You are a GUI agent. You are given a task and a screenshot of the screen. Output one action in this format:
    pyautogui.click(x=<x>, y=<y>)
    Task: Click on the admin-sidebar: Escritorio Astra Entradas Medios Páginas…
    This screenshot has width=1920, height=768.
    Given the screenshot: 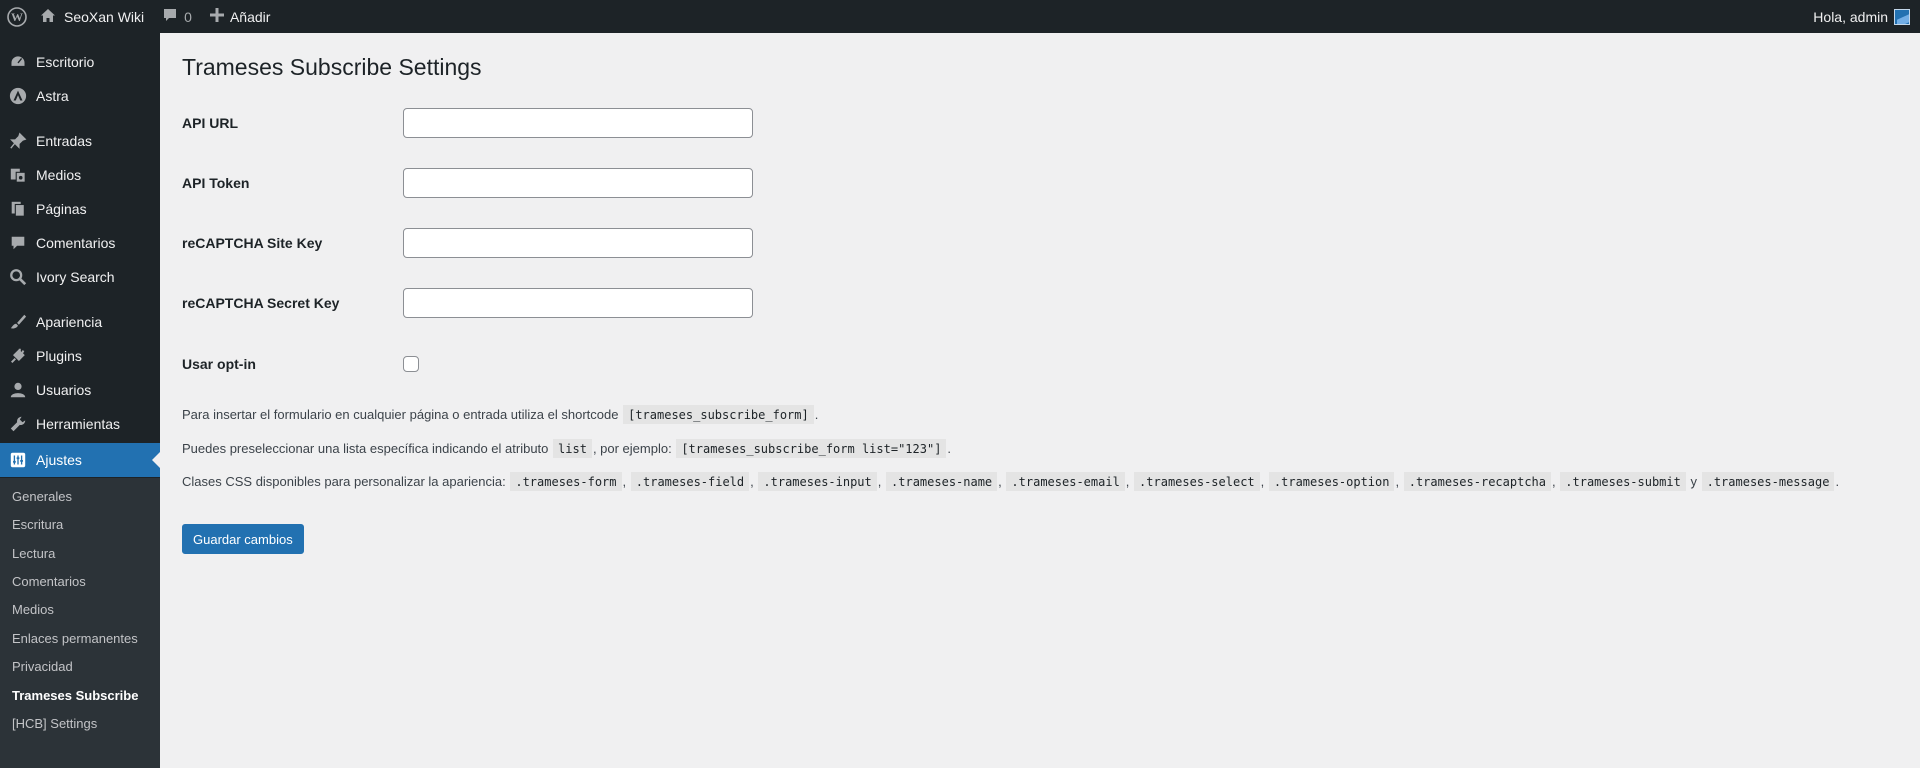 What is the action you would take?
    pyautogui.click(x=80, y=400)
    